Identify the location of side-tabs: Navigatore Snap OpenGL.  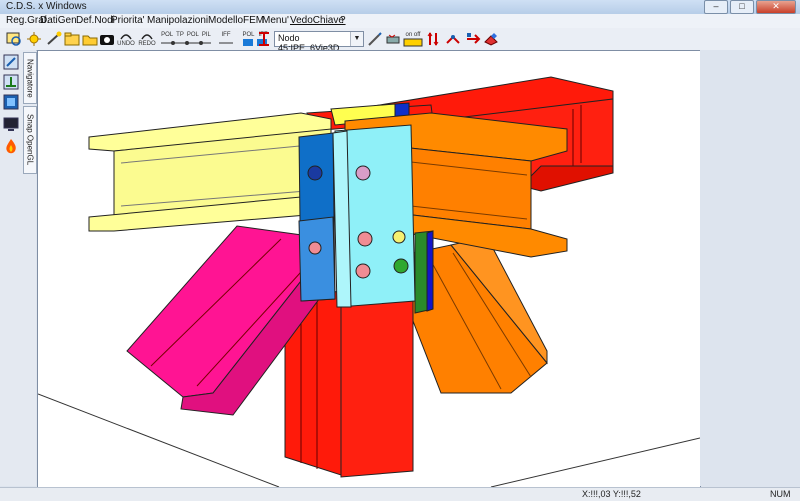
(29, 268).